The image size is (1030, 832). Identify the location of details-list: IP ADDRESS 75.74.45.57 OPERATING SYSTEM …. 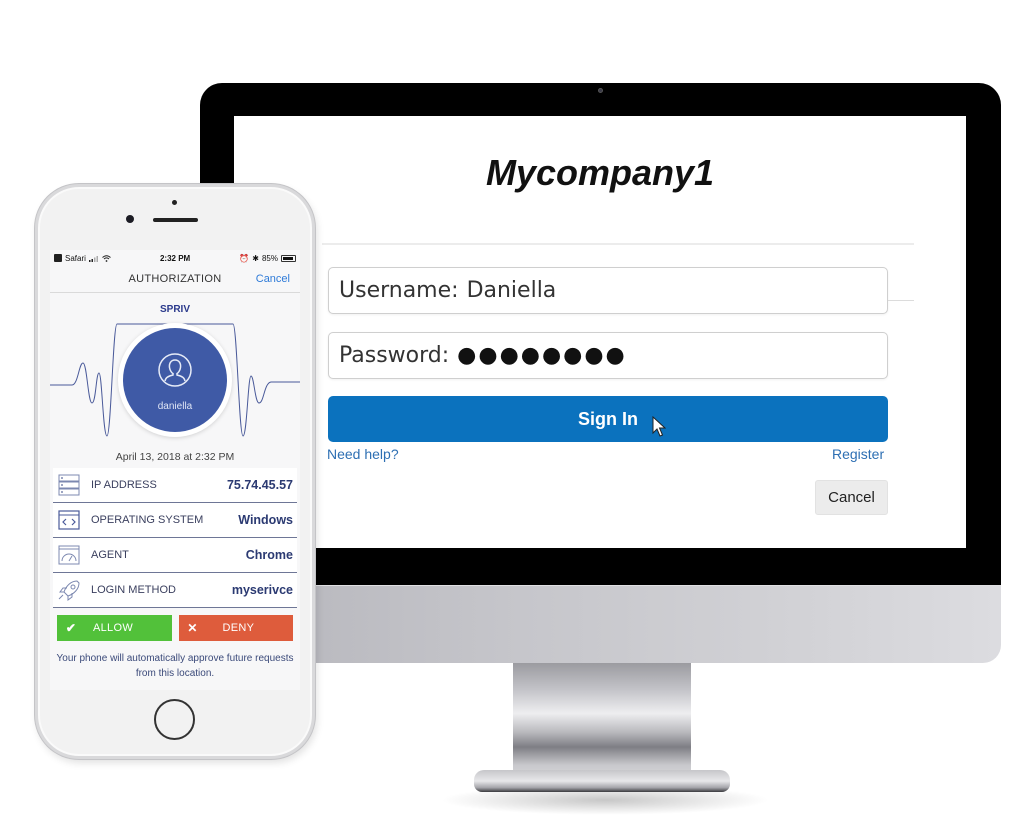
(175, 538).